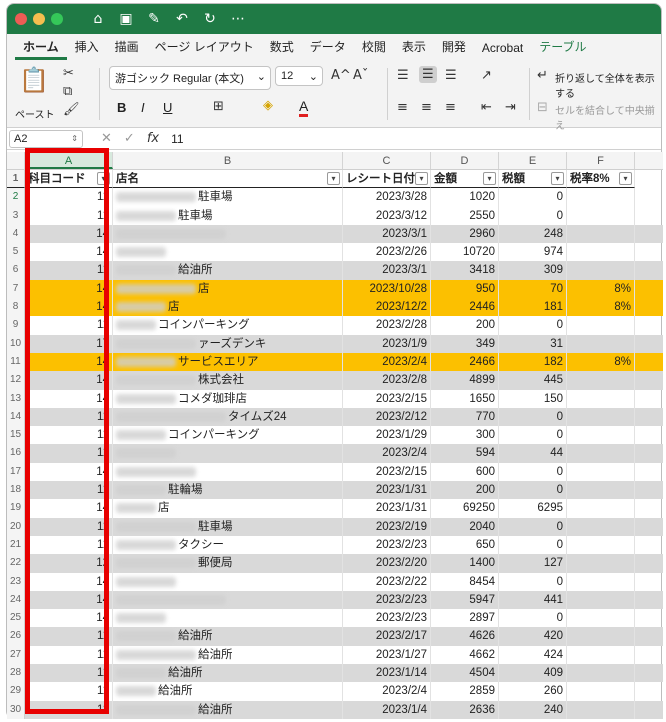 This screenshot has width=666, height=722. Describe the element at coordinates (387, 490) in the screenshot. I see `cell-c: 2023/1/31` at that location.